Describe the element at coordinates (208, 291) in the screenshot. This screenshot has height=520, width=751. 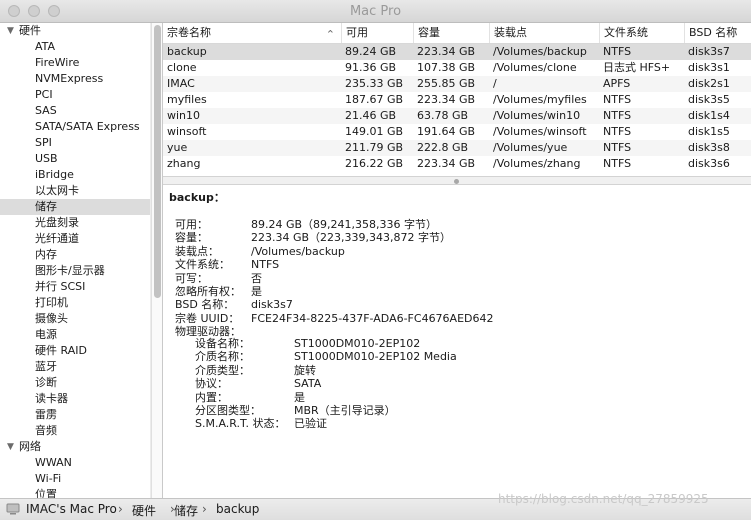
I see `detail-field-label: 忽略所有权：` at that location.